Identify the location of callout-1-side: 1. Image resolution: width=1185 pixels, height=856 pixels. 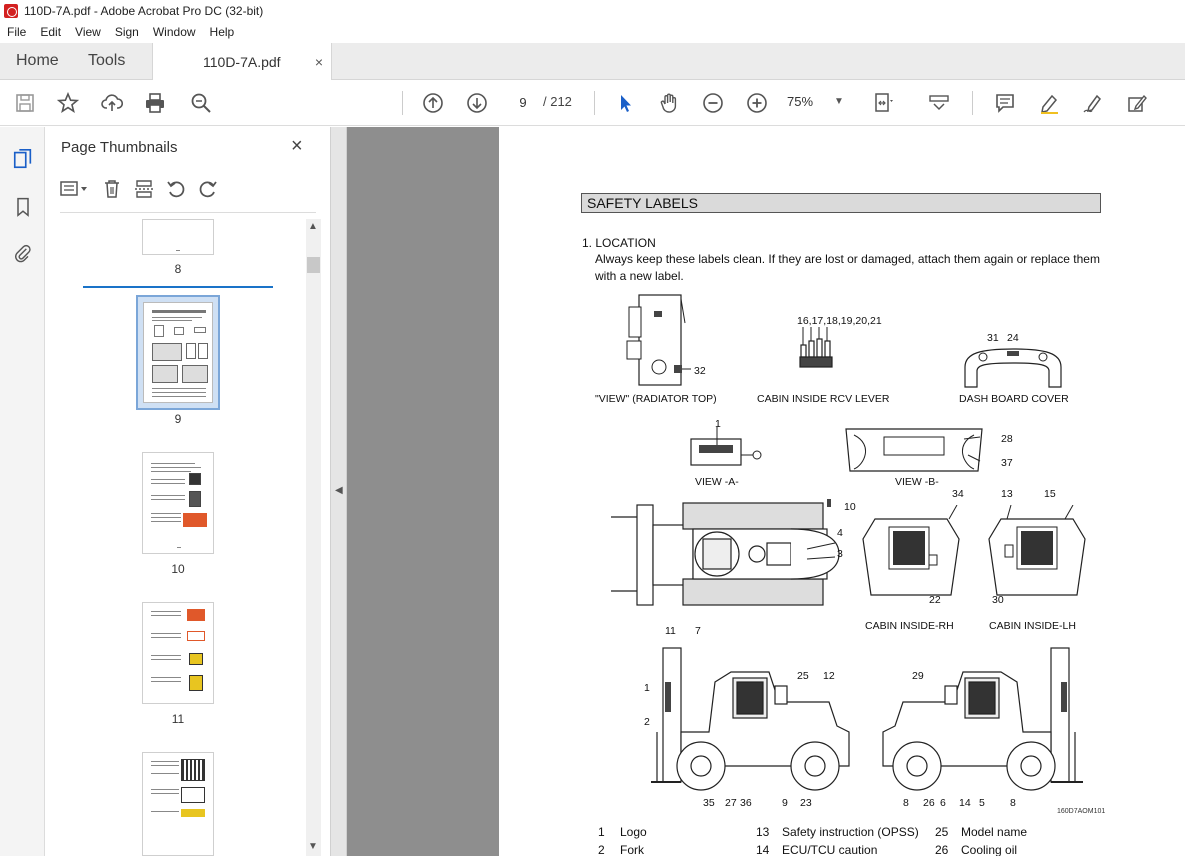
(647, 688).